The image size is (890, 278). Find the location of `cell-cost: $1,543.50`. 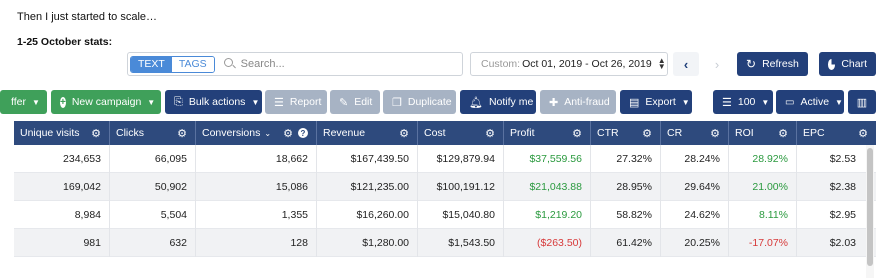

cell-cost: $1,543.50 is located at coordinates (461, 243).